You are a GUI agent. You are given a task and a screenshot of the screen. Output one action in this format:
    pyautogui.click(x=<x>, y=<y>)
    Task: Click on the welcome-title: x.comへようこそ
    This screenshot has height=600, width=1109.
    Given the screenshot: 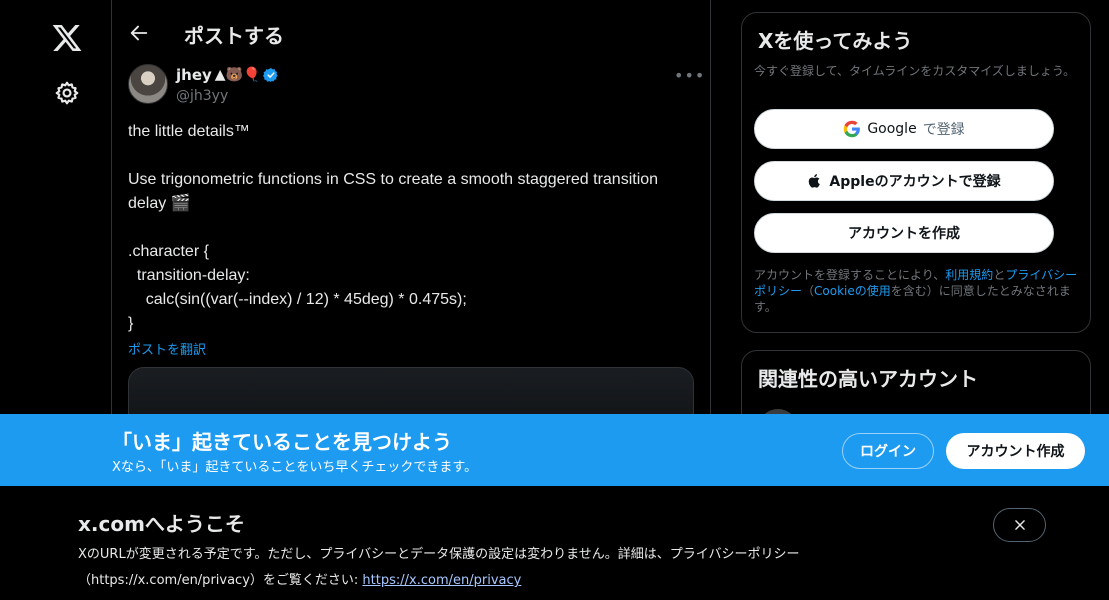 What is the action you would take?
    pyautogui.click(x=161, y=524)
    